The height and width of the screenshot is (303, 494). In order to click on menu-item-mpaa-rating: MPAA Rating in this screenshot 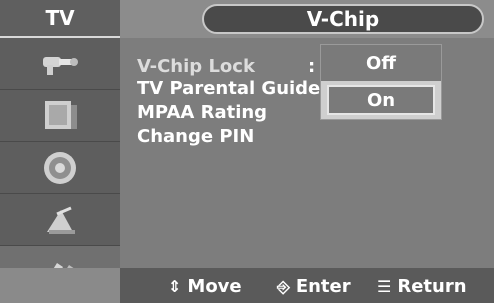, I will do `click(202, 112)`.